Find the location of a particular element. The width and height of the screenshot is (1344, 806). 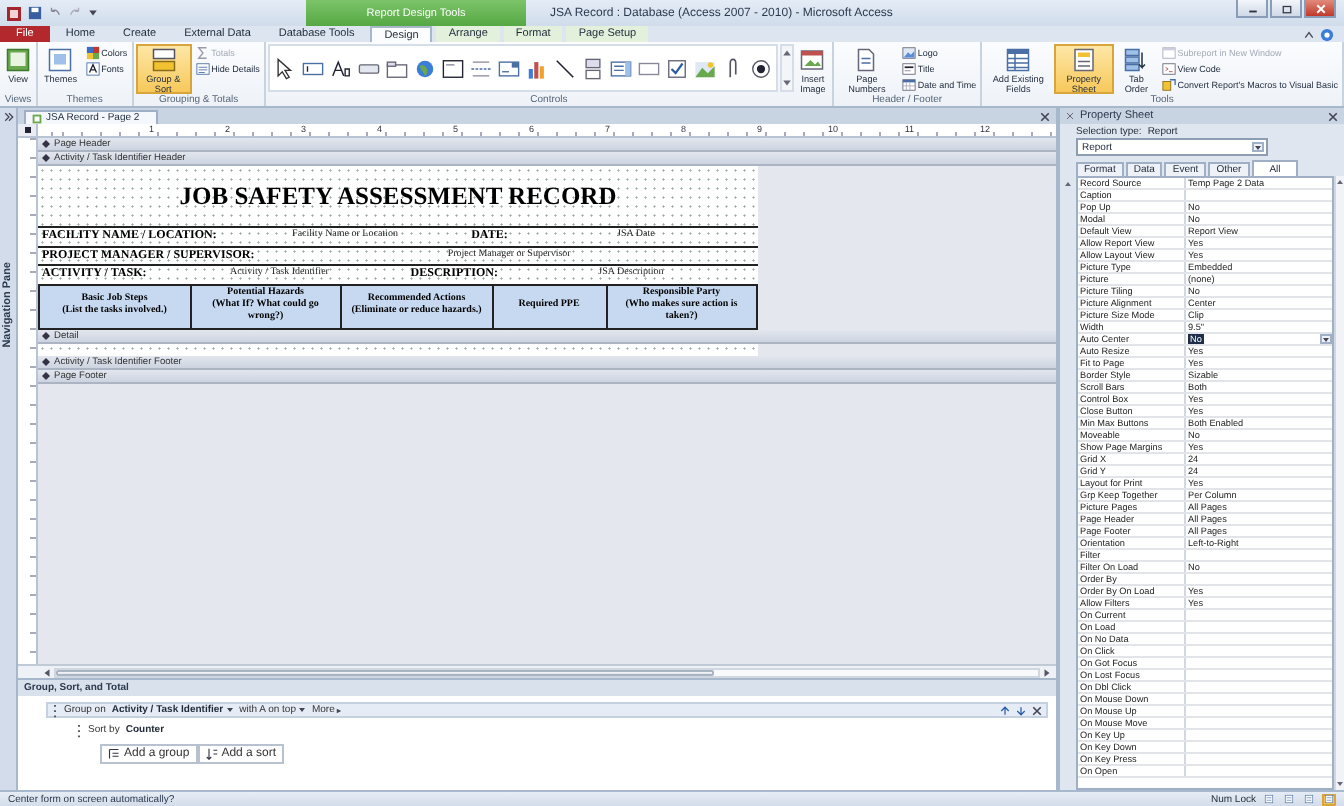

restore-icon is located at coordinates (1286, 8).